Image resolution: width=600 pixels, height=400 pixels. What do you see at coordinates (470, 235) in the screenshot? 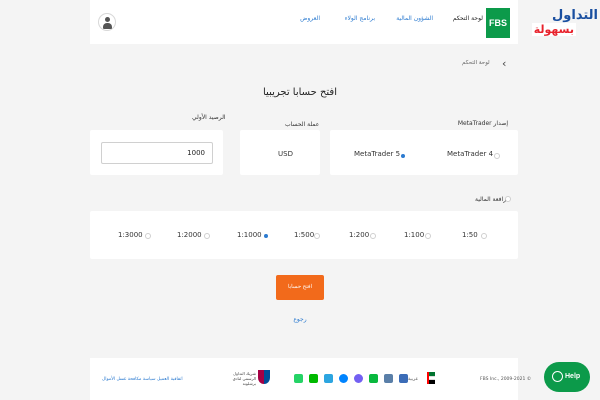
I see `leverage-label-1-50: 1:50` at bounding box center [470, 235].